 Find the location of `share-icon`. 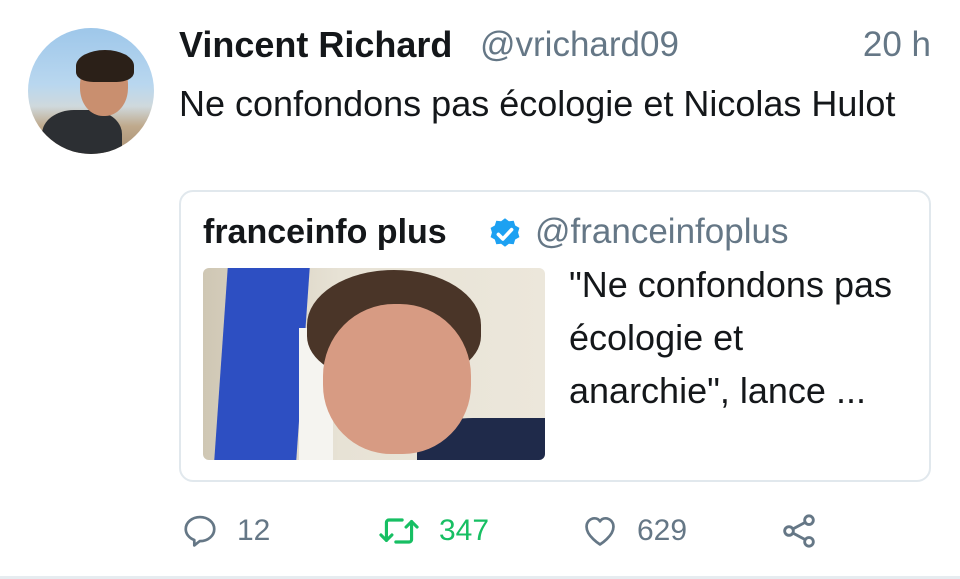

share-icon is located at coordinates (799, 531).